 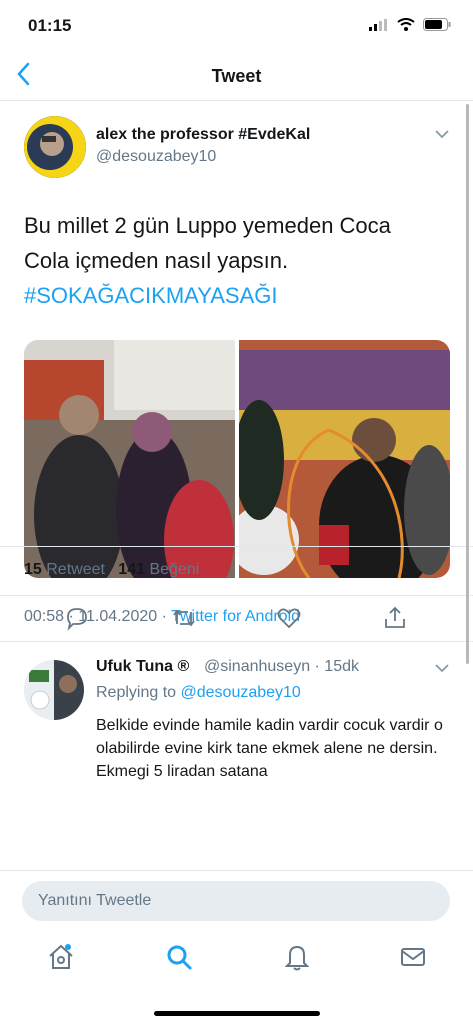 I want to click on author-avatar, so click(x=55, y=147).